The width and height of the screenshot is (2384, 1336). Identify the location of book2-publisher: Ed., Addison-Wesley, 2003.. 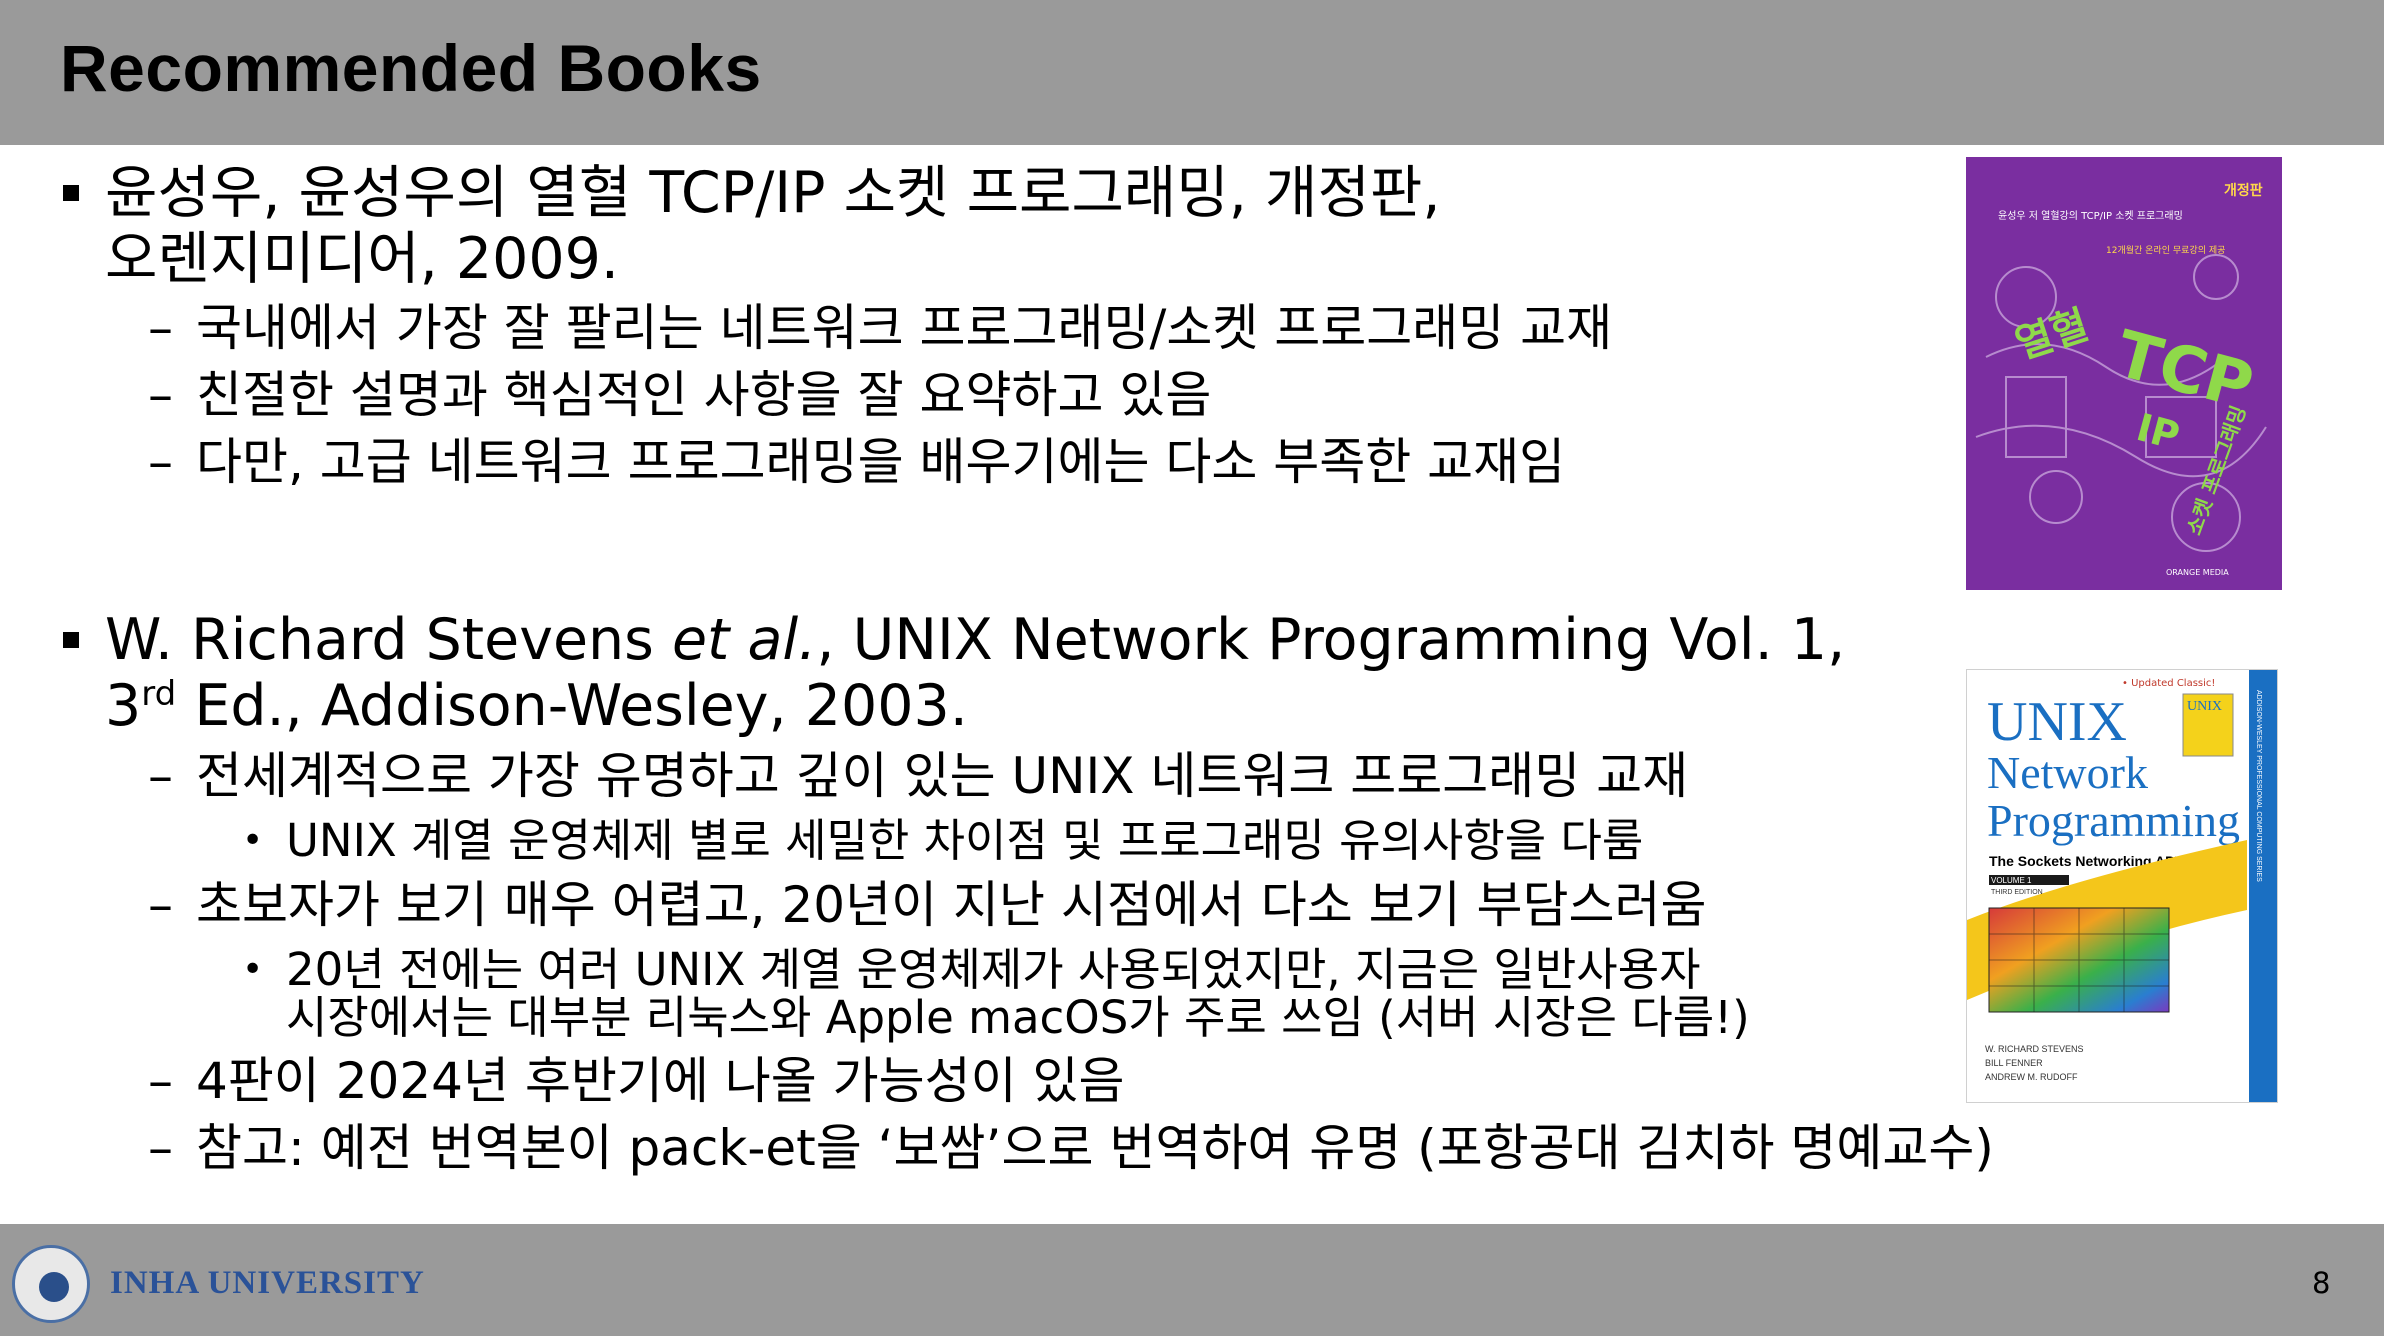
(572, 706).